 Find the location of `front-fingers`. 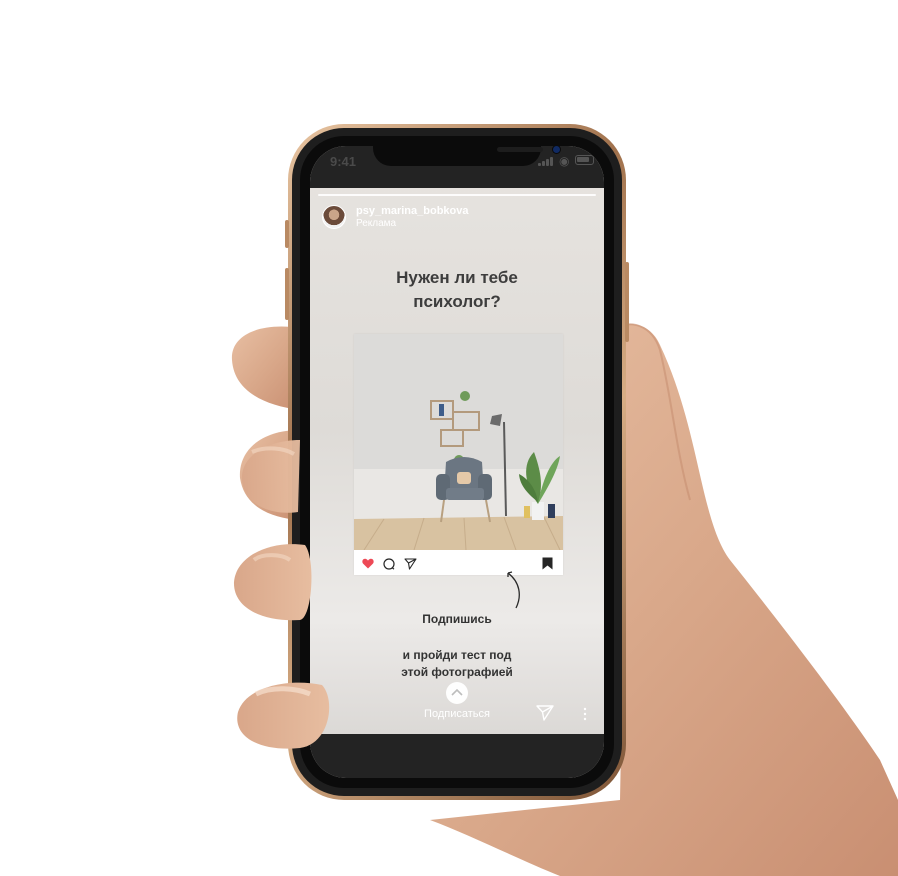

front-fingers is located at coordinates (281, 594).